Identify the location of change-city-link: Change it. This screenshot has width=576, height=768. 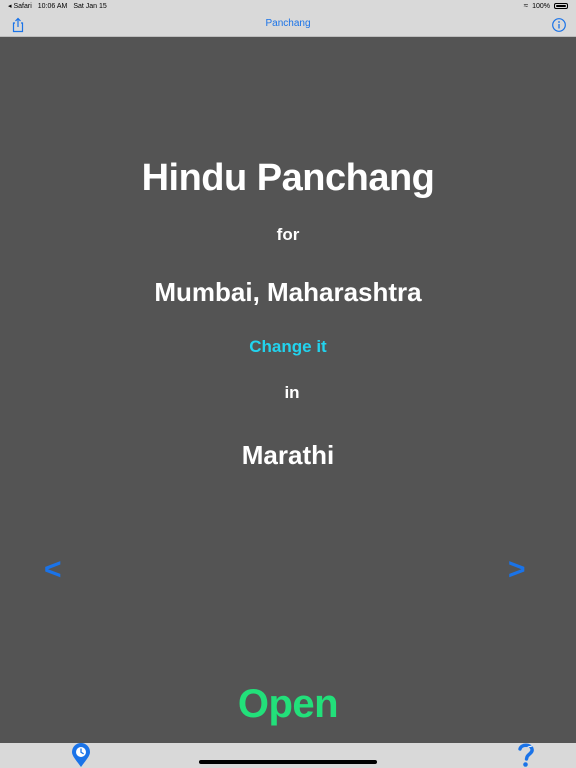
(288, 347).